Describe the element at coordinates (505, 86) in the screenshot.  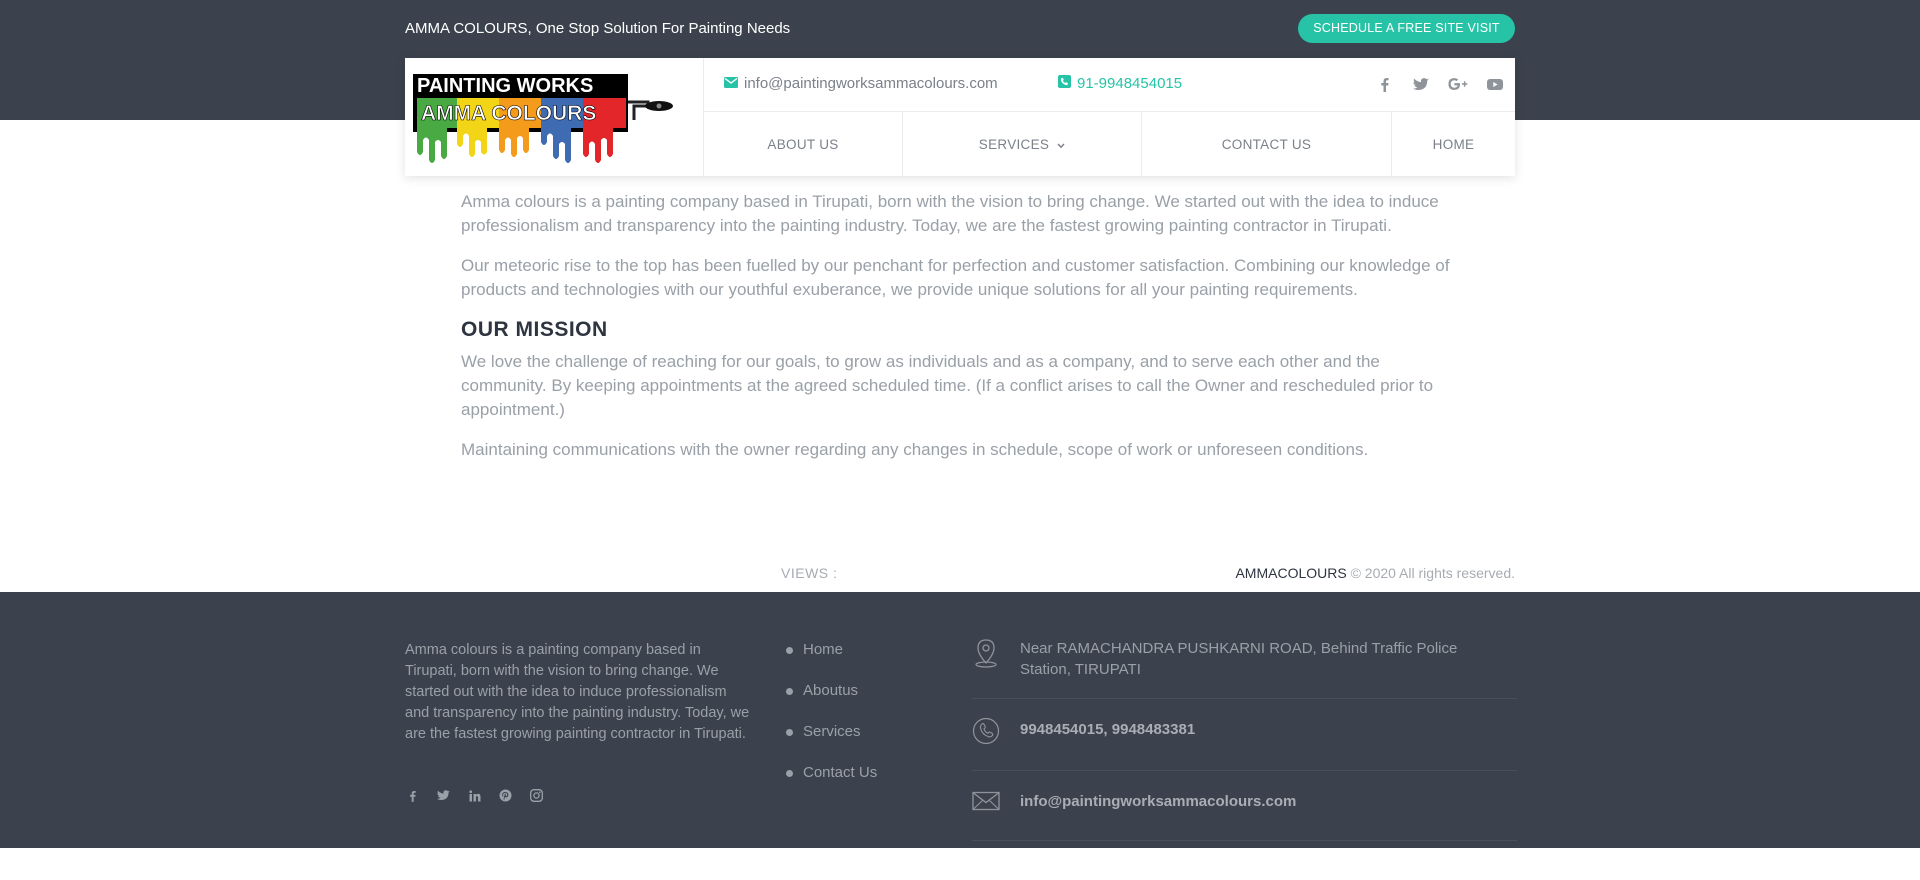
I see `svg-text: PAINTING WORKS` at that location.